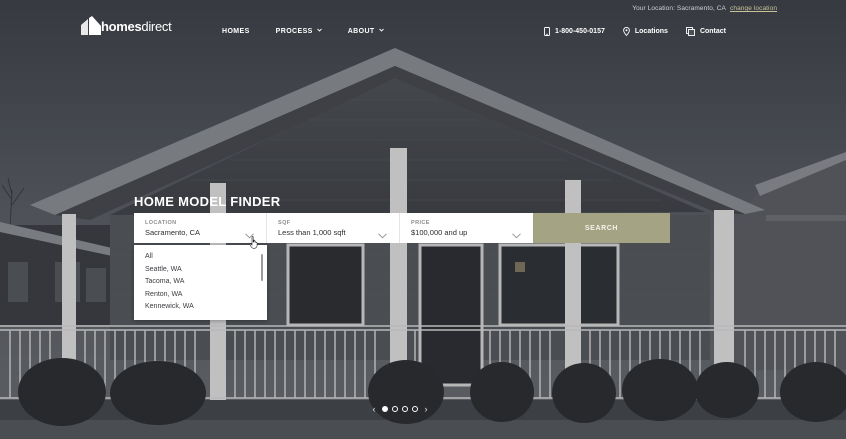  I want to click on main-nav: HOMES PROCESS ABOUT, so click(303, 31).